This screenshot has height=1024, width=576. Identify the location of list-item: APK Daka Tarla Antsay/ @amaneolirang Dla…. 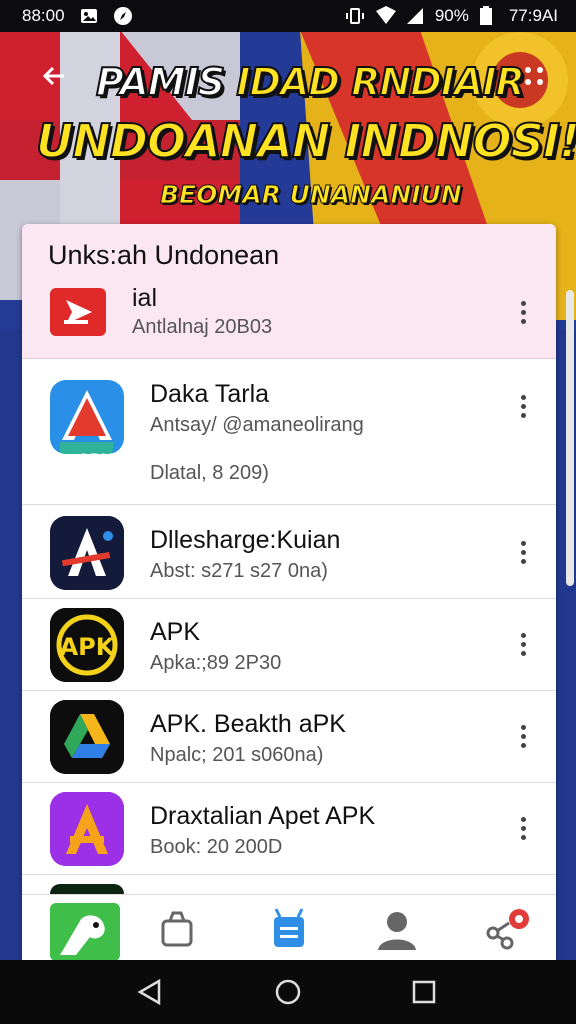
(289, 434).